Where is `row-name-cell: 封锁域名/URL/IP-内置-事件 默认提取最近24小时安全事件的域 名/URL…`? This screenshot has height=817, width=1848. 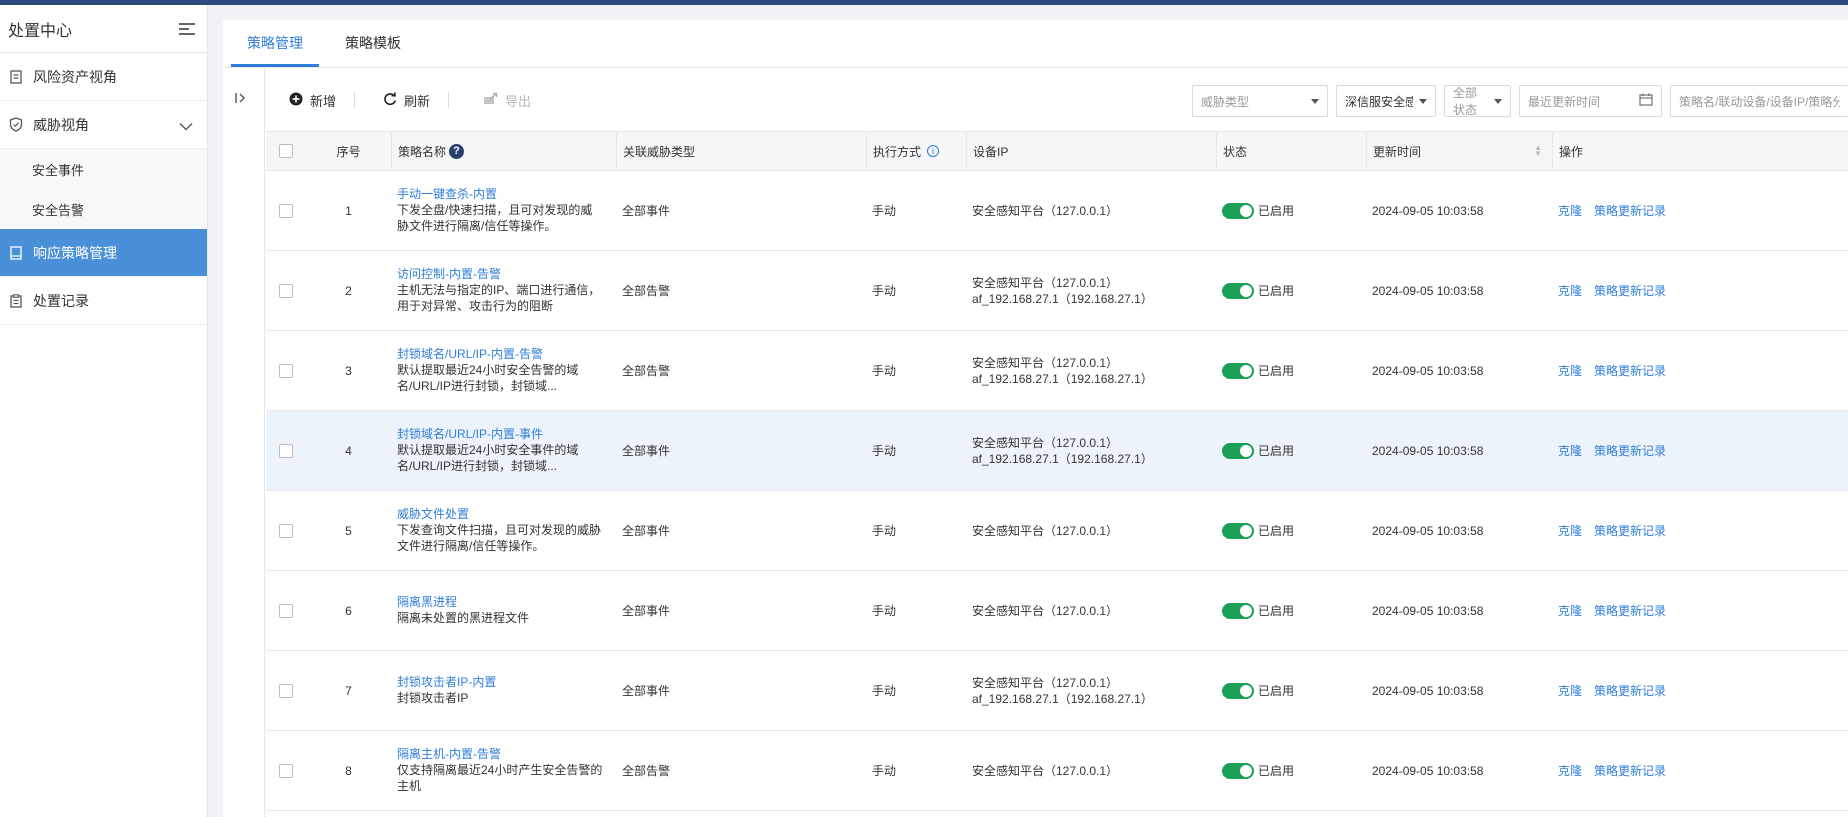
row-name-cell: 封锁域名/URL/IP-内置-事件 默认提取最近24小时安全事件的域 名/URL… is located at coordinates (503, 450).